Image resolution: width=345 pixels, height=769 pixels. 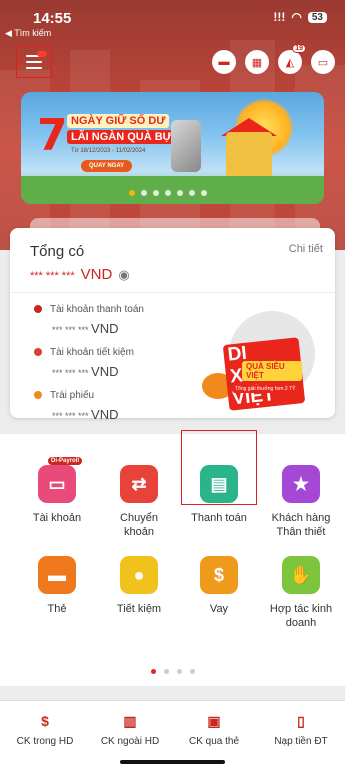 I want to click on qr-button: ▦, so click(x=257, y=62).